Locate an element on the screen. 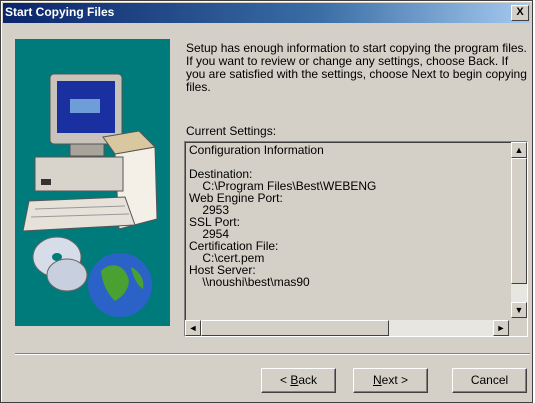 This screenshot has width=535, height=403. back-prefix: < is located at coordinates (285, 380).